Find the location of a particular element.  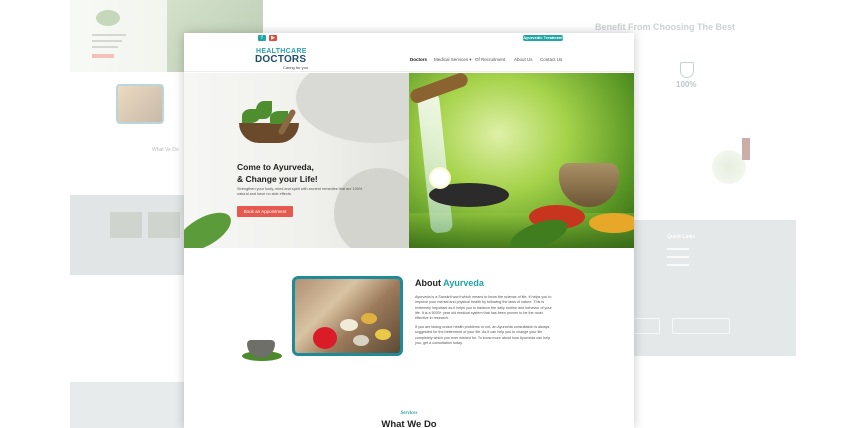

shield-icon is located at coordinates (687, 70).